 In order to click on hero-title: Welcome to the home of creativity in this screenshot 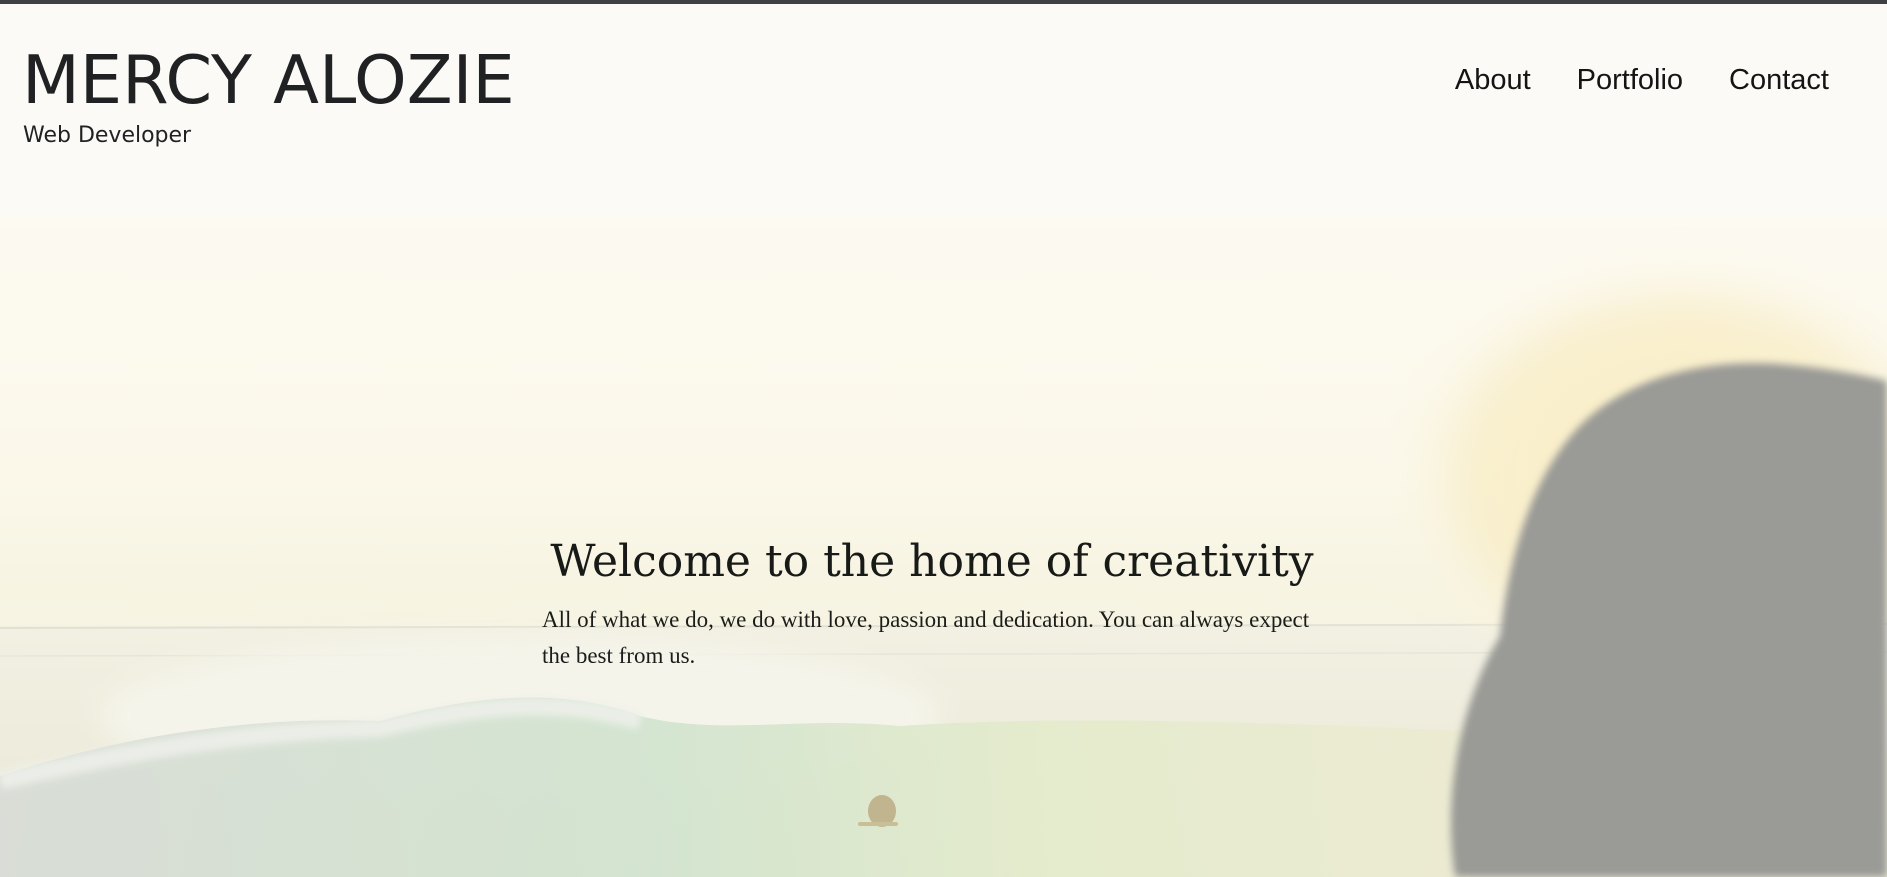, I will do `click(932, 561)`.